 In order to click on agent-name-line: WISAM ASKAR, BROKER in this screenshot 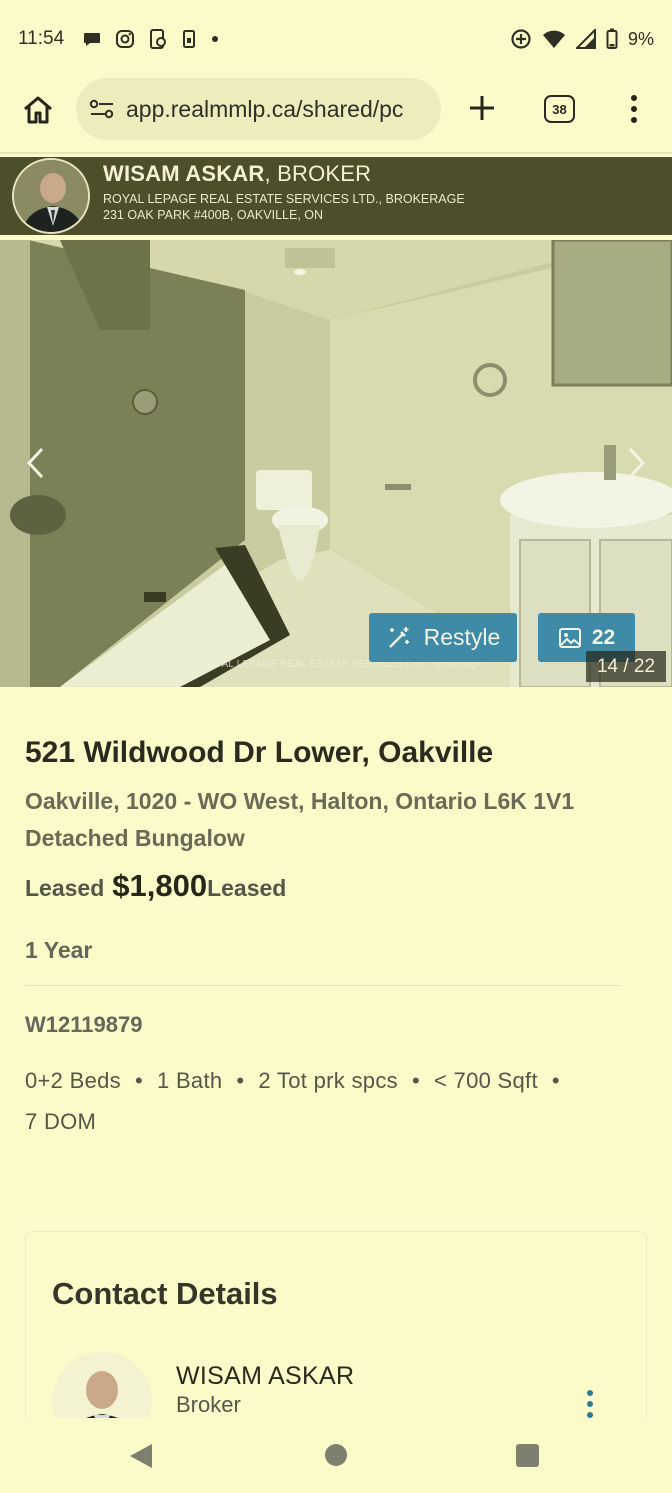, I will do `click(284, 174)`.